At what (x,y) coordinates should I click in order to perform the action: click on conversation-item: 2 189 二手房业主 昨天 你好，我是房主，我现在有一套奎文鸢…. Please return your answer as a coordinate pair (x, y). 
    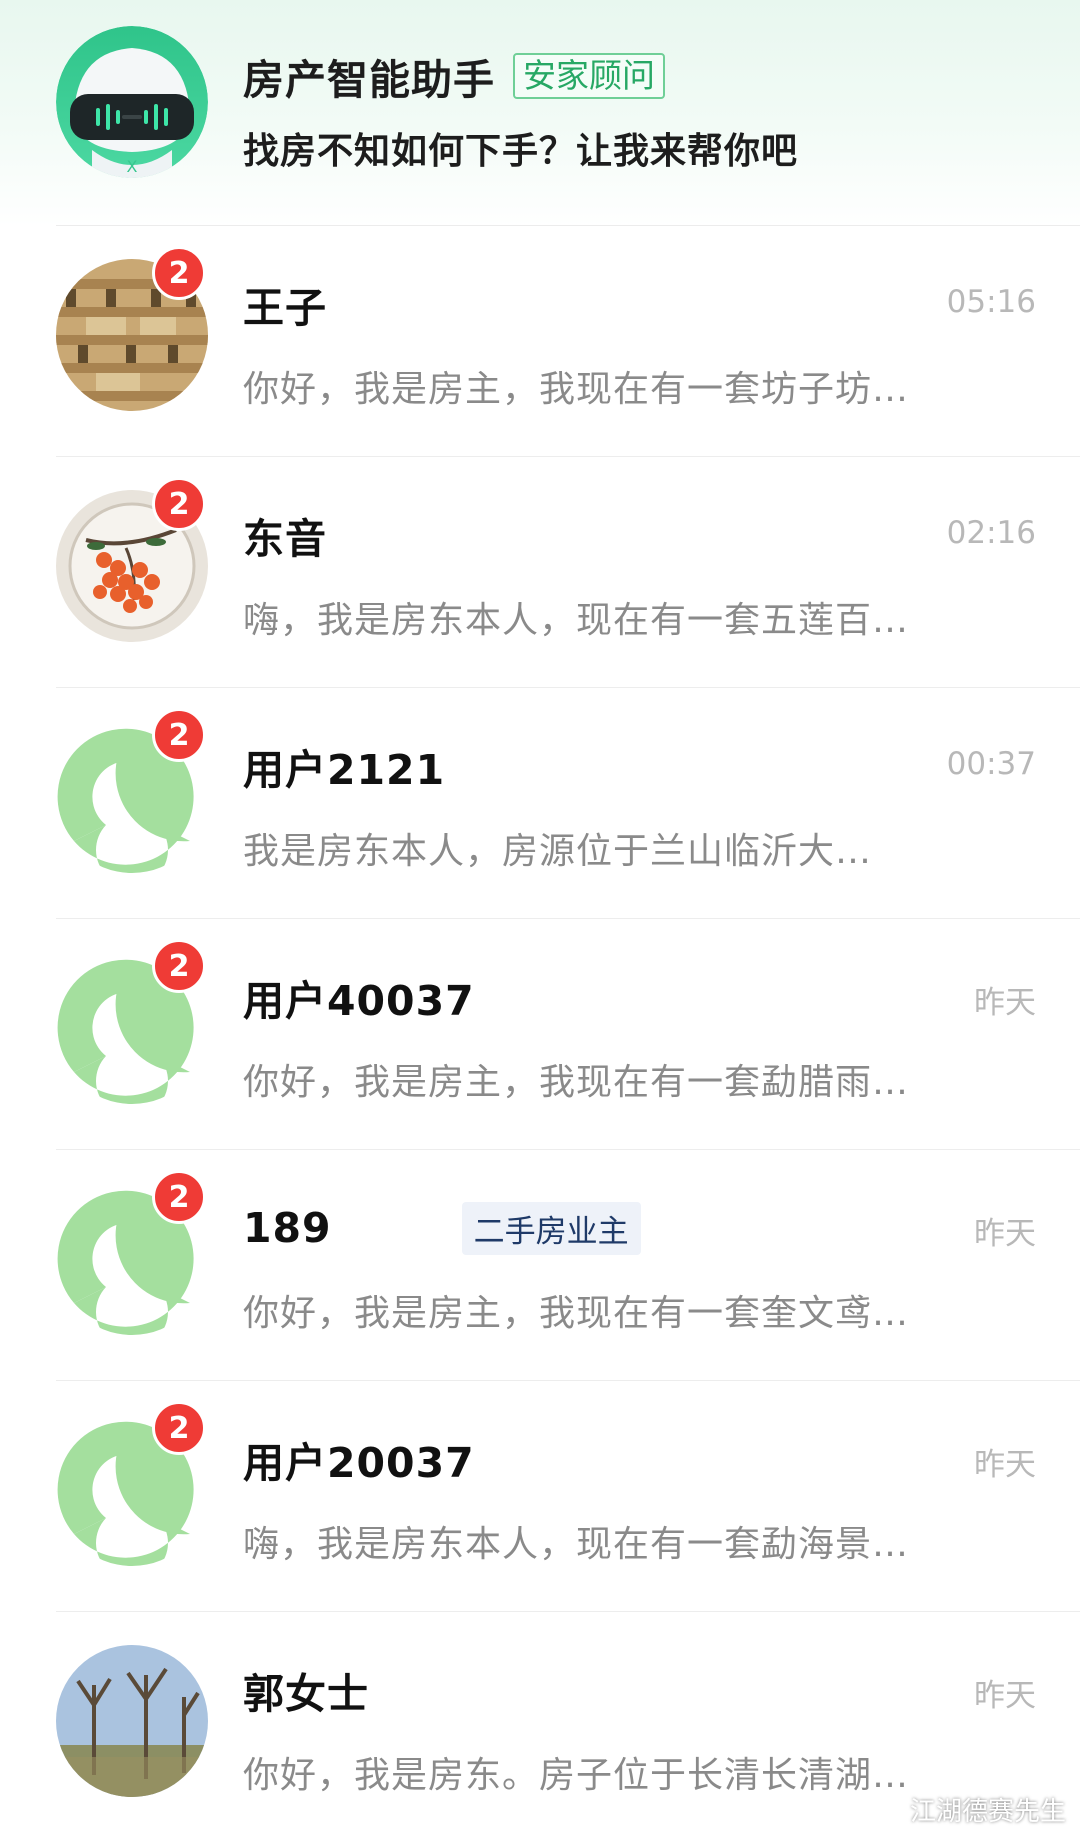
    Looking at the image, I should click on (540, 1265).